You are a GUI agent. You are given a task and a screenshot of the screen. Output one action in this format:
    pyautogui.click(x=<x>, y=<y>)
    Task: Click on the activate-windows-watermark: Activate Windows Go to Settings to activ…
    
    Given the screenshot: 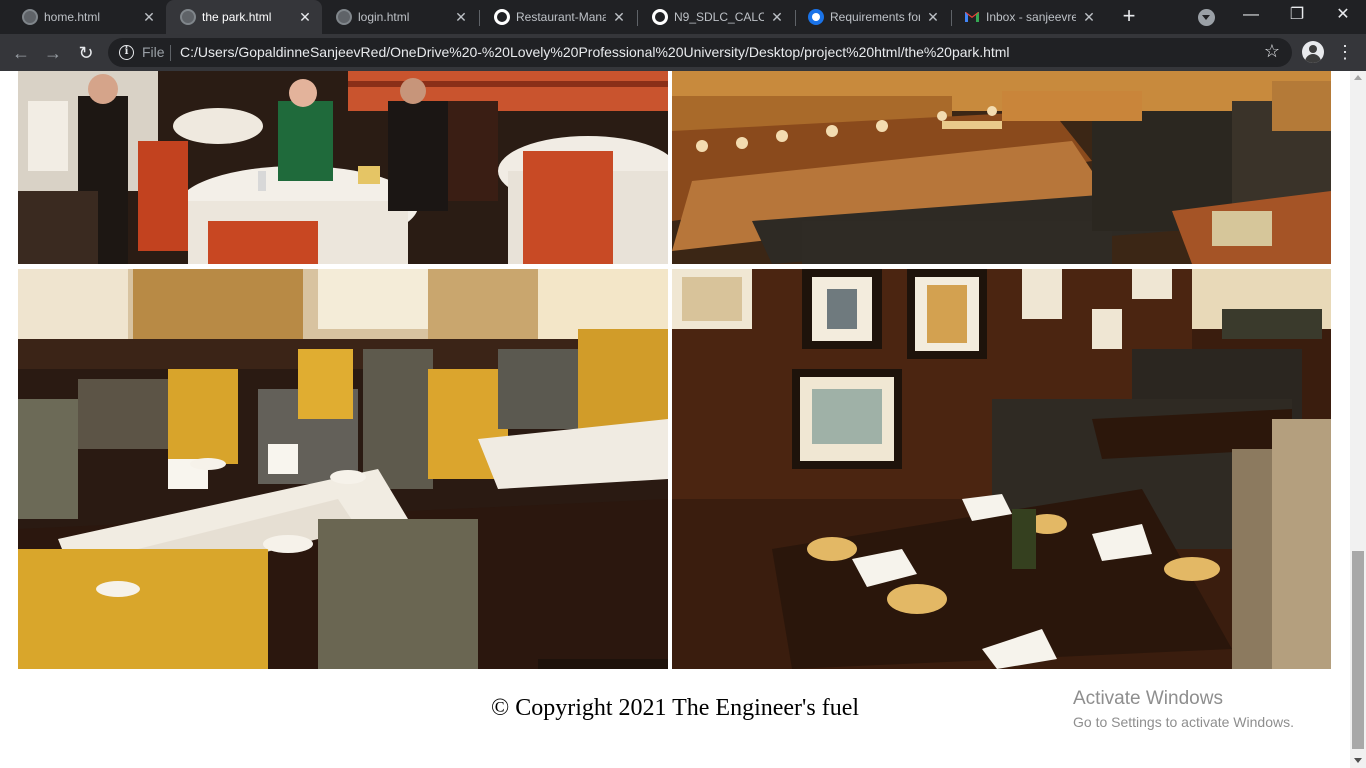 What is the action you would take?
    pyautogui.click(x=1183, y=709)
    